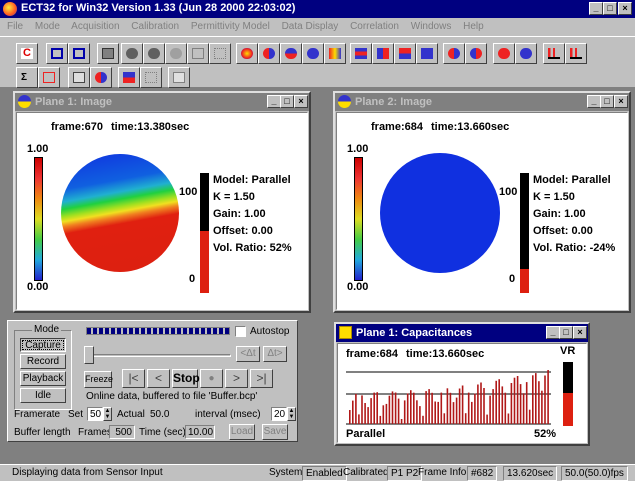  What do you see at coordinates (275, 432) in the screenshot?
I see `save-button: Save` at bounding box center [275, 432].